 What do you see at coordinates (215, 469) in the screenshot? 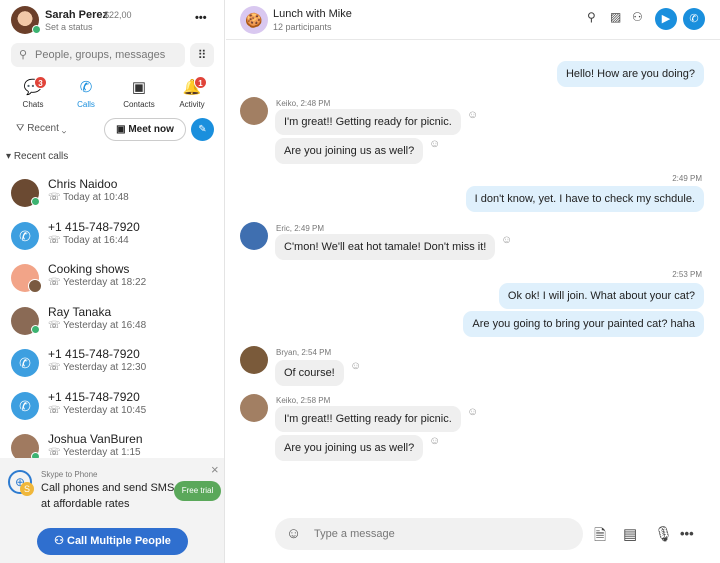
I see `close-icon: ×` at bounding box center [215, 469].